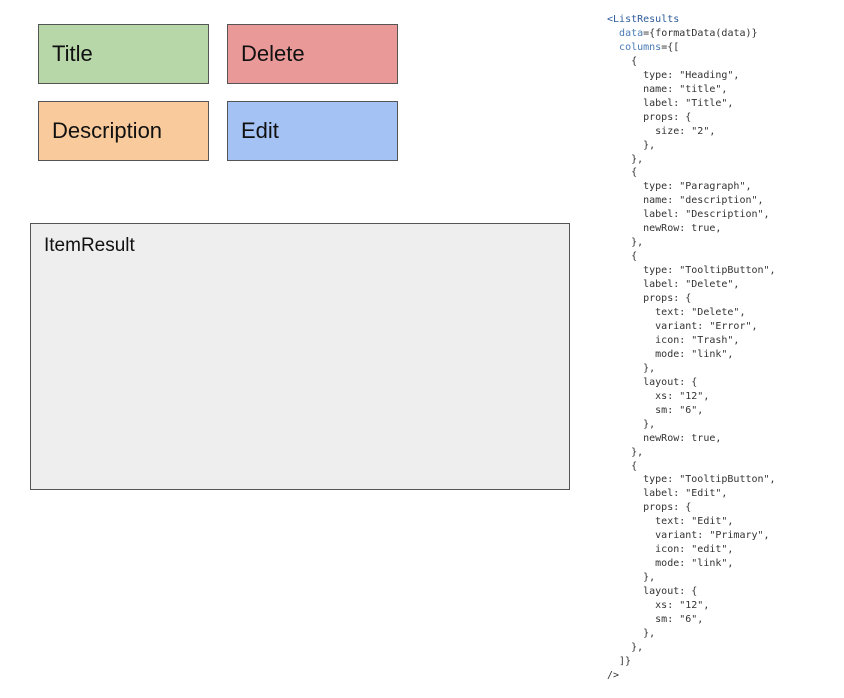 The height and width of the screenshot is (698, 844). What do you see at coordinates (72, 53) in the screenshot?
I see `title-box-label: Title` at bounding box center [72, 53].